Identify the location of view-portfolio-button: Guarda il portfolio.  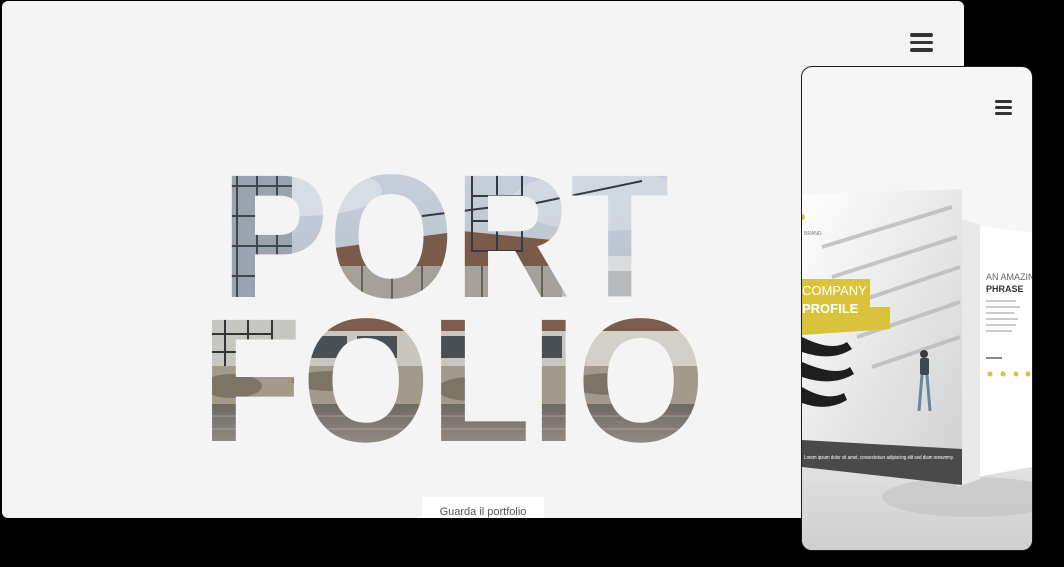
(483, 507).